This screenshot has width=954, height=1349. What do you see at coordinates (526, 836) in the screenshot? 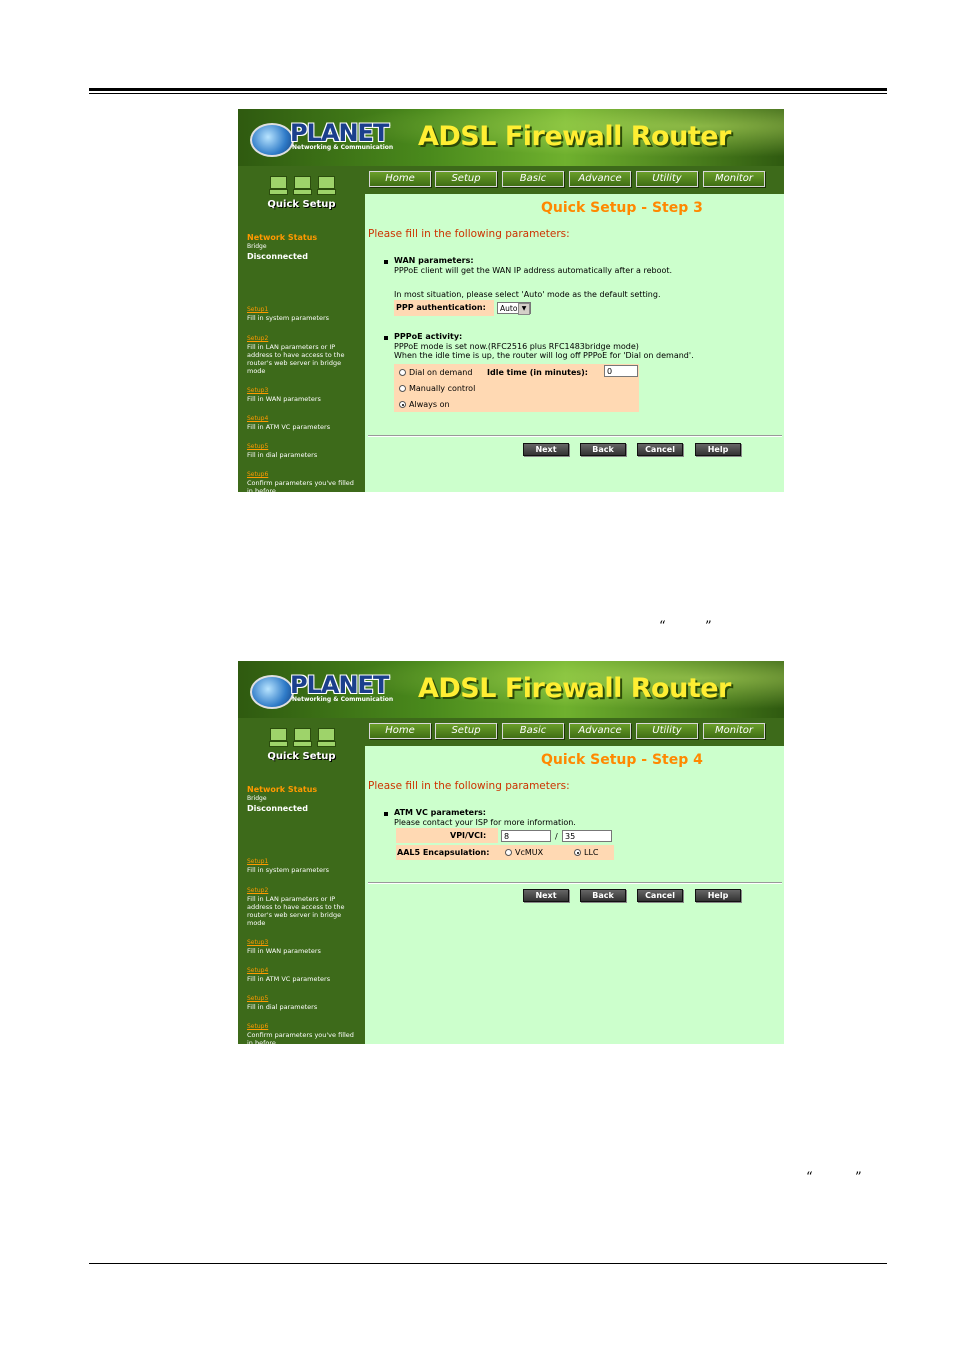
I see `vpi-input: 8` at bounding box center [526, 836].